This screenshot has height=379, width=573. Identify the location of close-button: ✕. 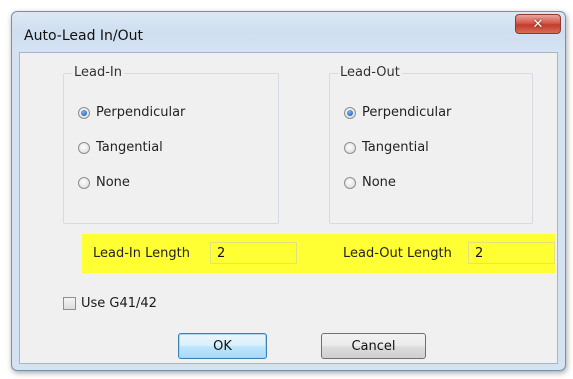
(538, 24).